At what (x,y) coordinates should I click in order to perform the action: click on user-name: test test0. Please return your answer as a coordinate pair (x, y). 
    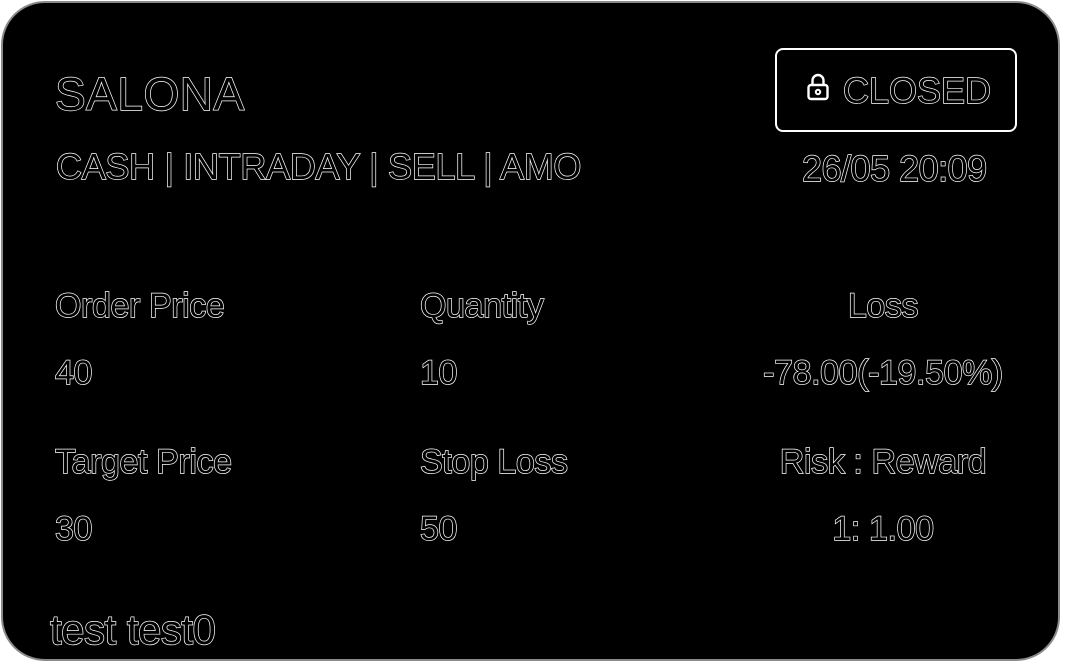
    Looking at the image, I should click on (132, 629).